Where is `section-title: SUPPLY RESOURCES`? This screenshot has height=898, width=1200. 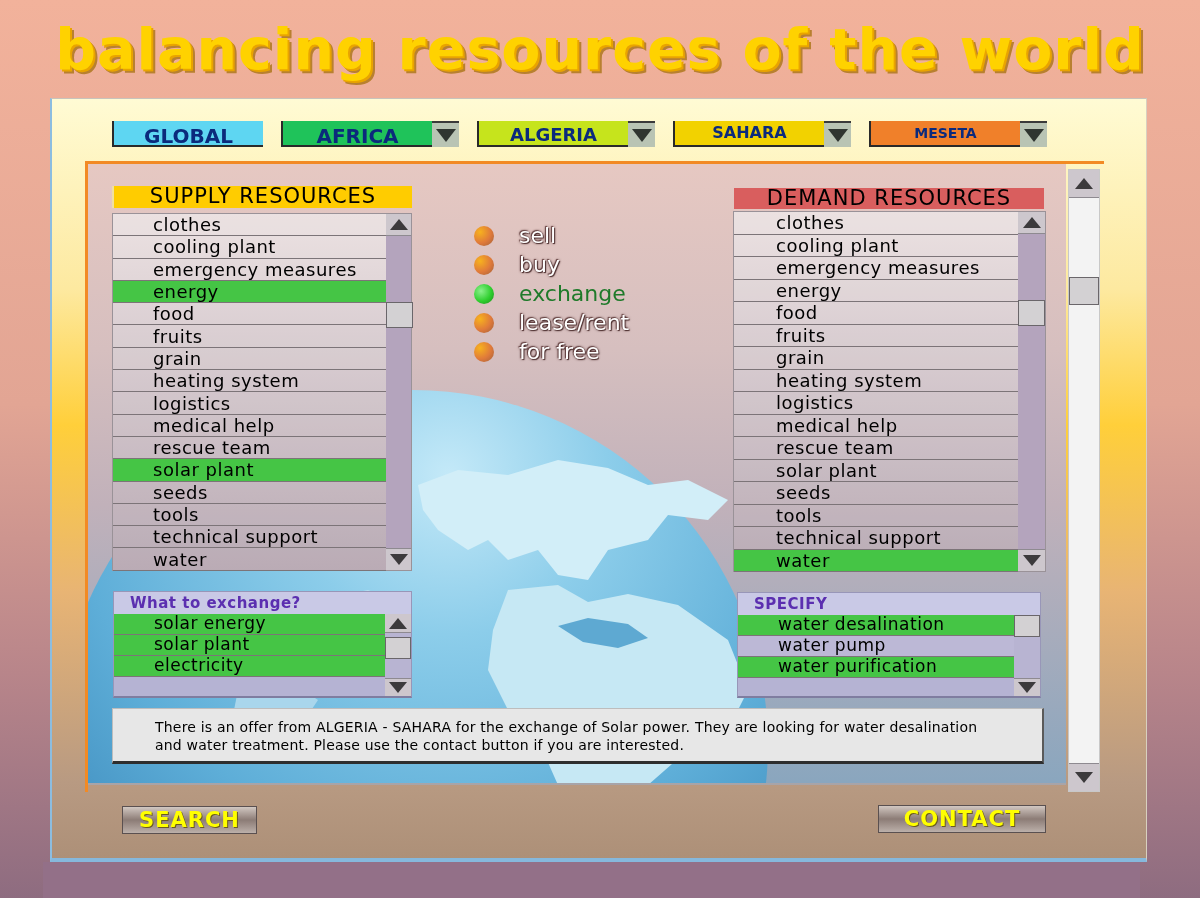
section-title: SUPPLY RESOURCES is located at coordinates (262, 197).